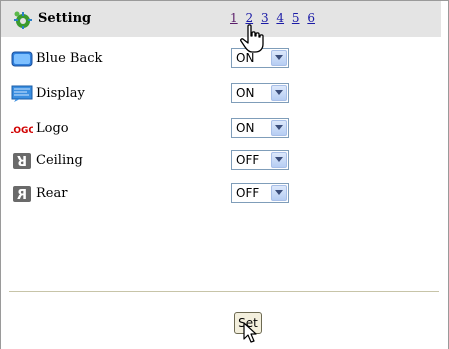 Image resolution: width=449 pixels, height=349 pixels. What do you see at coordinates (296, 18) in the screenshot?
I see `page-link-5: 5` at bounding box center [296, 18].